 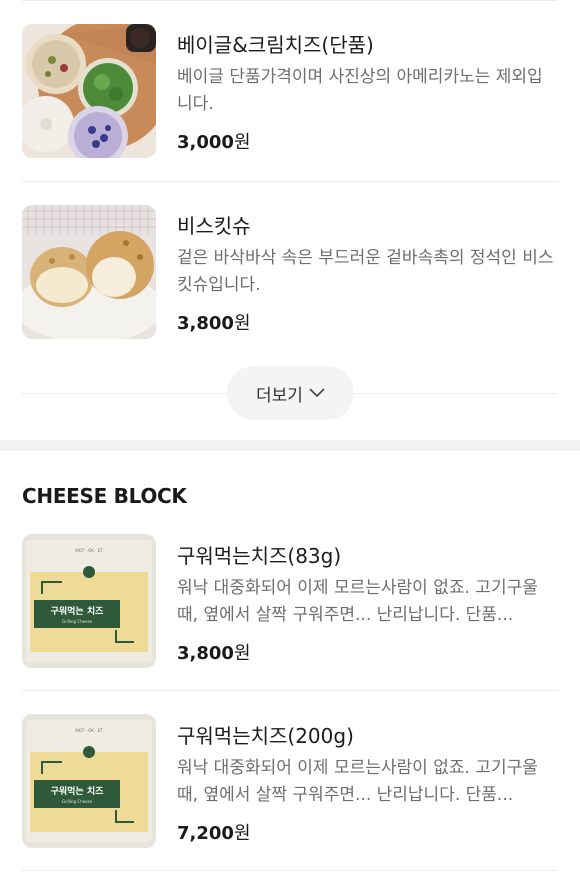 What do you see at coordinates (275, 45) in the screenshot?
I see `item-name: 베이글&크림치즈(단품)` at bounding box center [275, 45].